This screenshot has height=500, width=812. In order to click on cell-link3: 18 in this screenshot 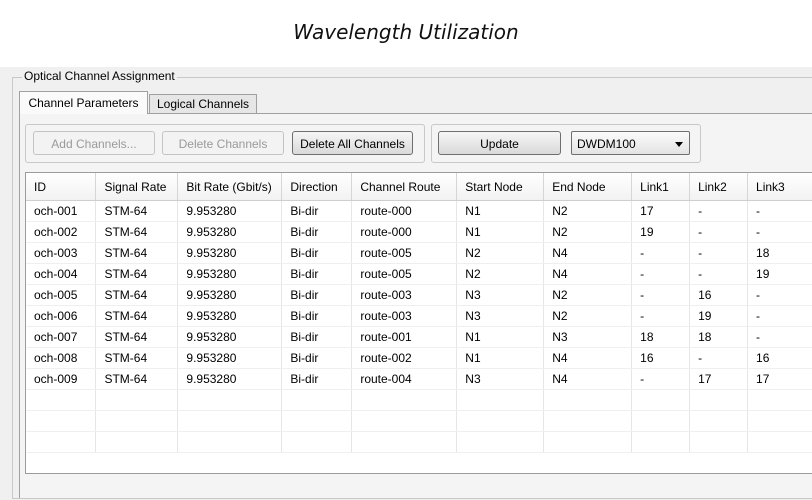, I will do `click(779, 253)`.